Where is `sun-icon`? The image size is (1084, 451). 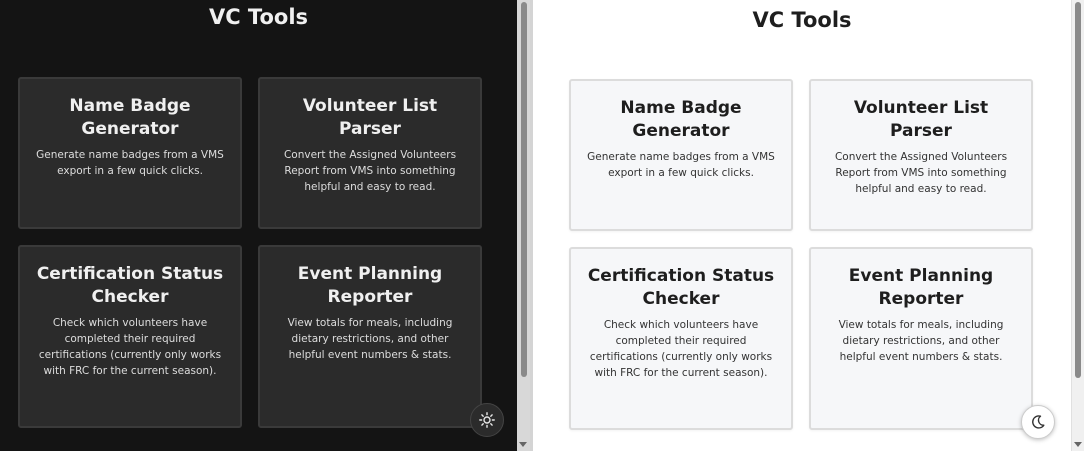 sun-icon is located at coordinates (487, 420).